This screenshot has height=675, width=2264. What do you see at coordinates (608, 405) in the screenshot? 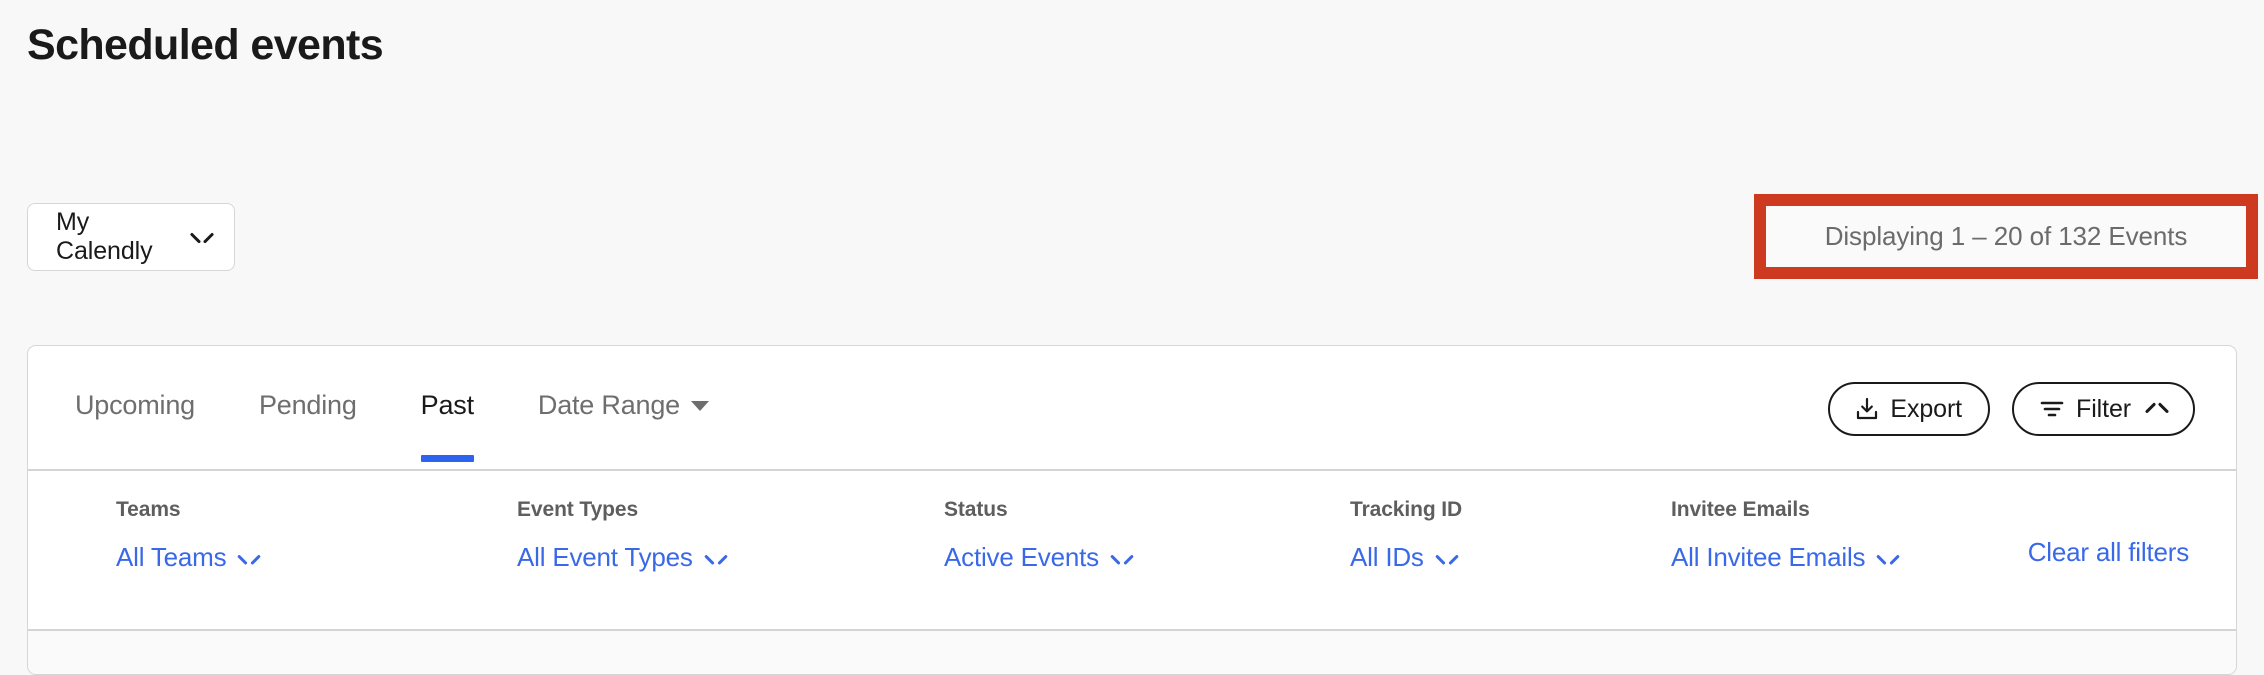
I see `tab-date-range-label: Date Range` at bounding box center [608, 405].